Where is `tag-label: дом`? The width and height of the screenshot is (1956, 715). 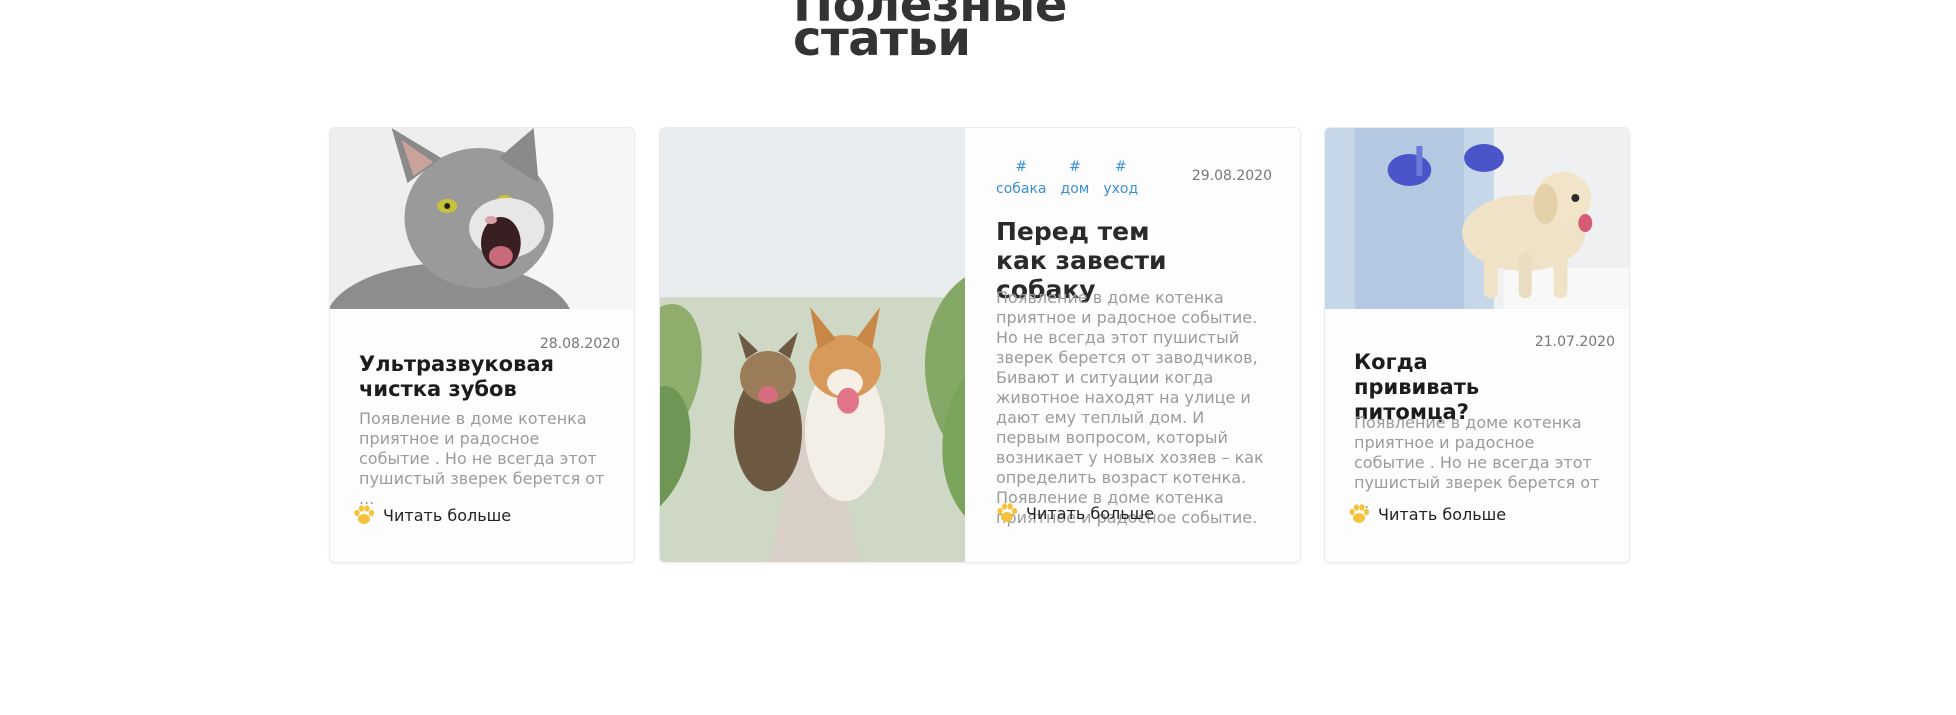
tag-label: дом is located at coordinates (1075, 189).